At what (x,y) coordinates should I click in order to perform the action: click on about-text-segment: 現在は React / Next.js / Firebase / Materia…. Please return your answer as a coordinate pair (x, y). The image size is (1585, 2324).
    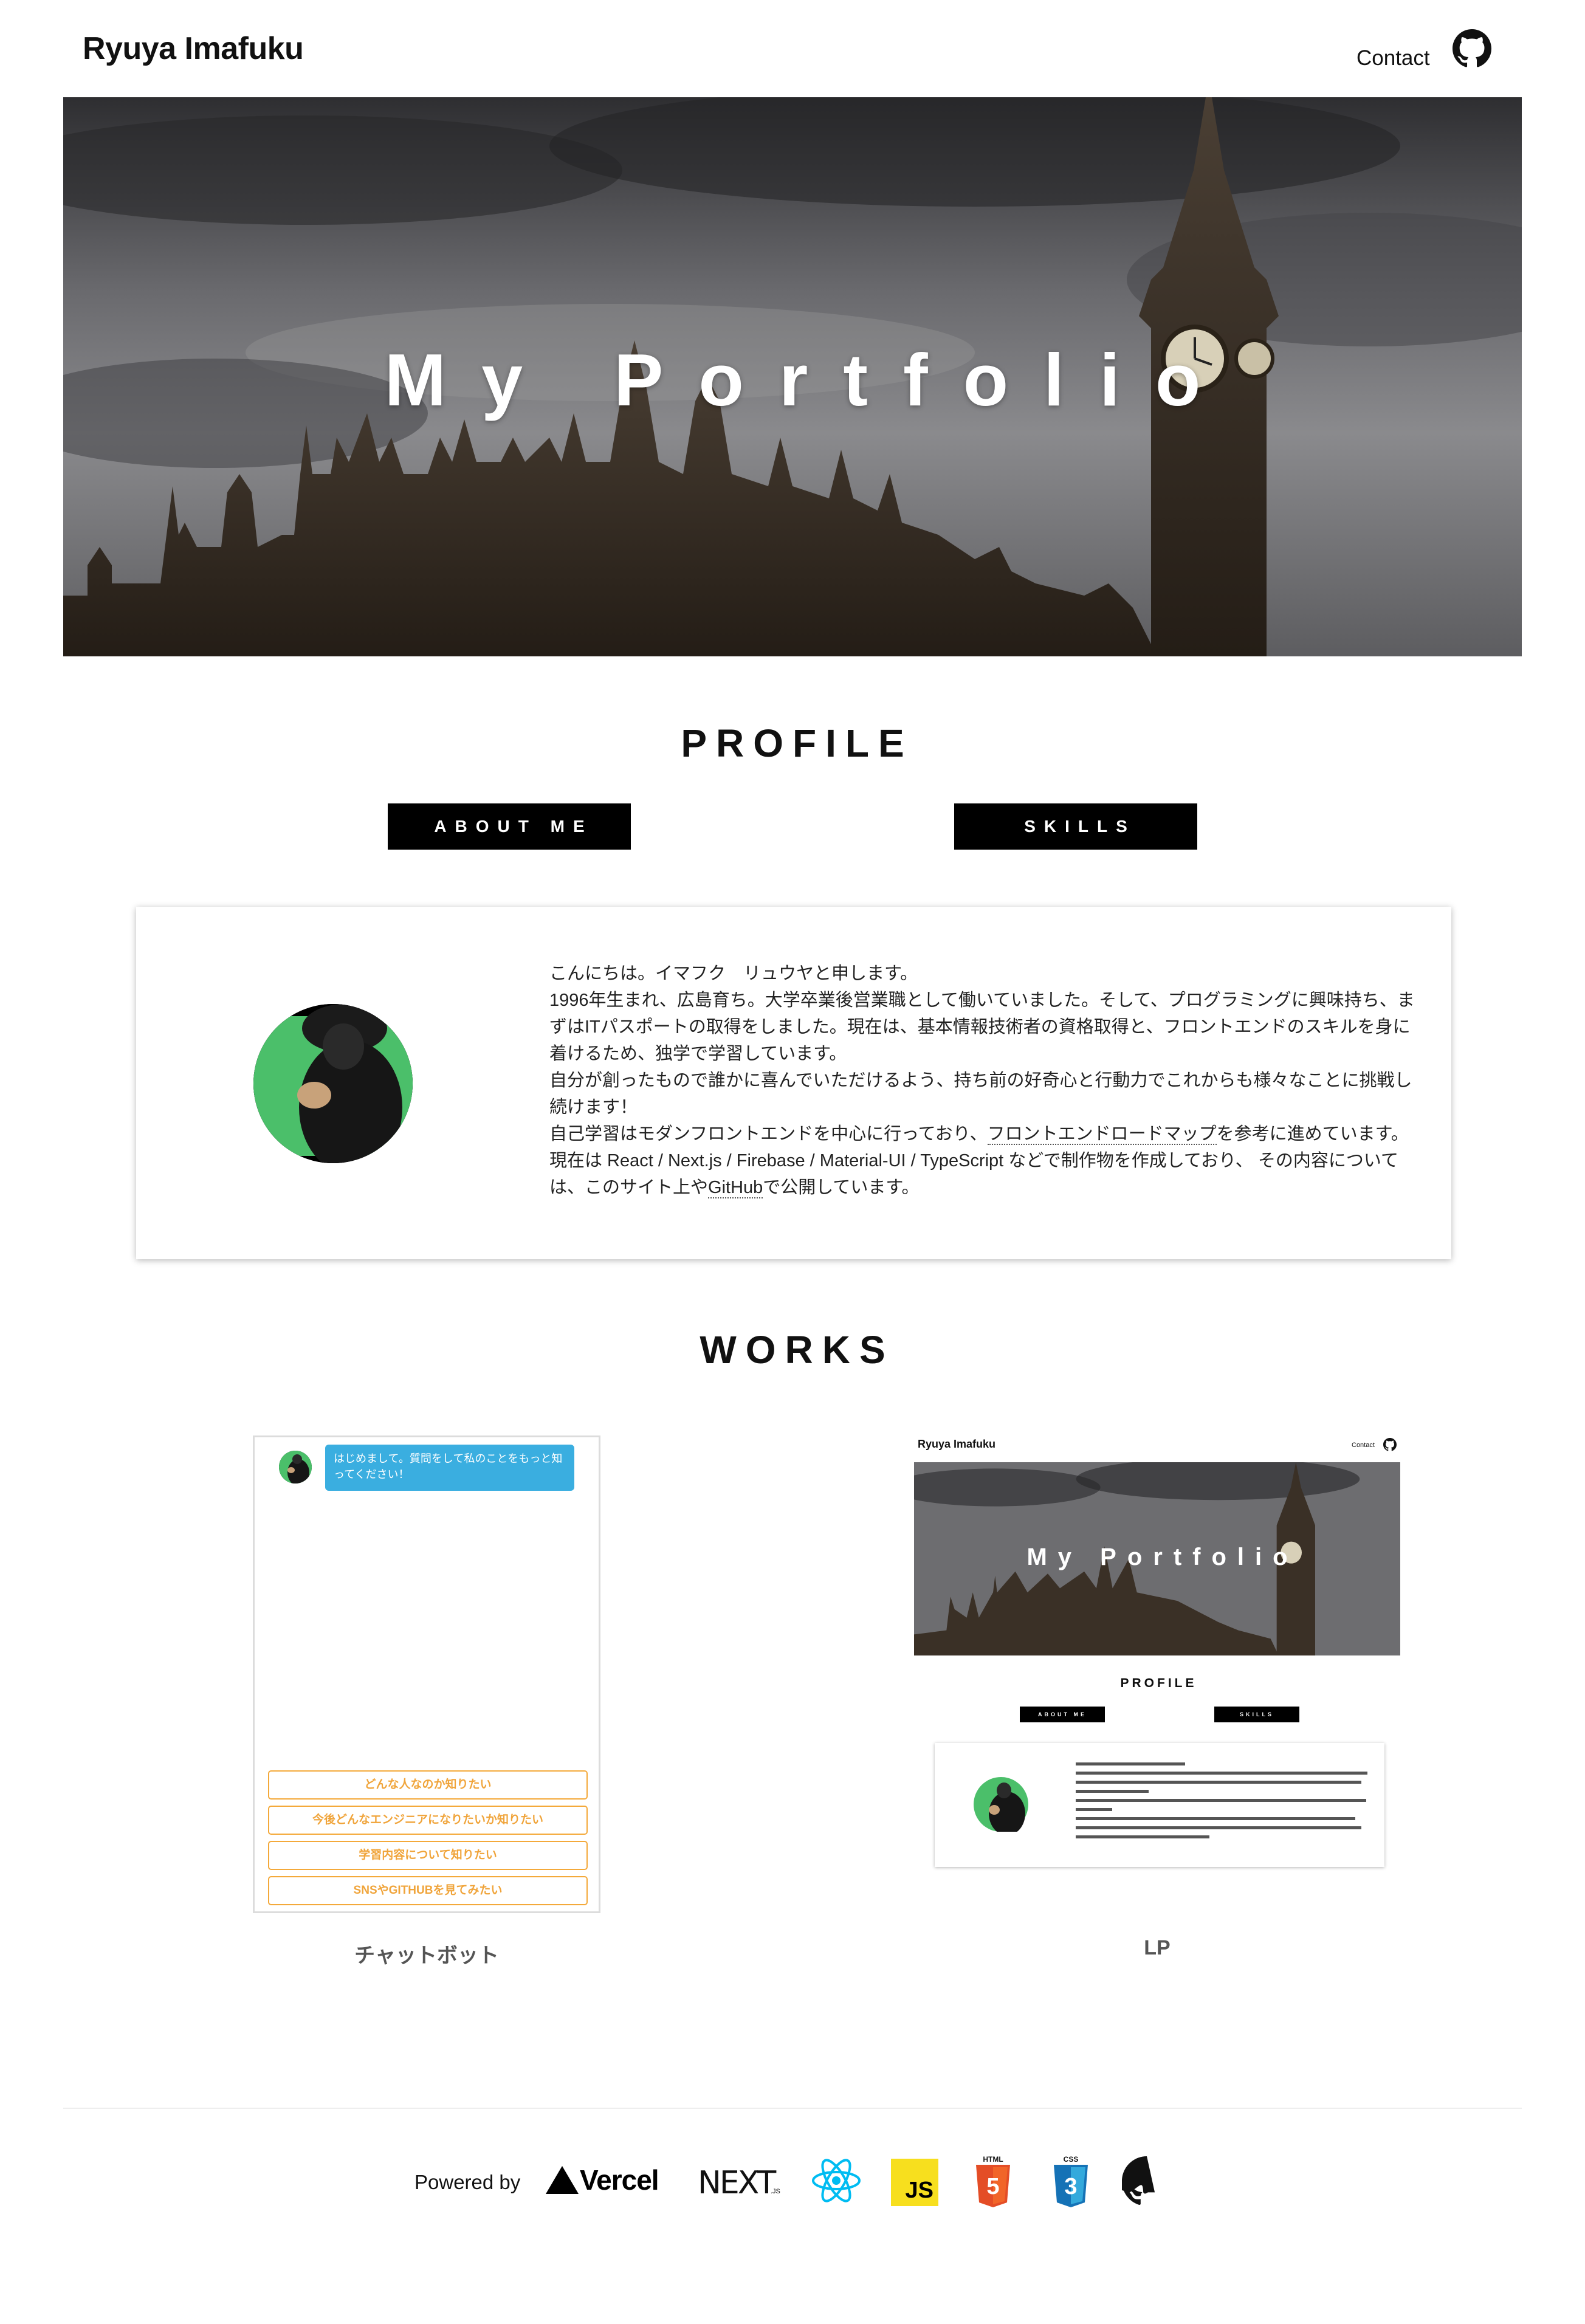
    Looking at the image, I should click on (973, 1174).